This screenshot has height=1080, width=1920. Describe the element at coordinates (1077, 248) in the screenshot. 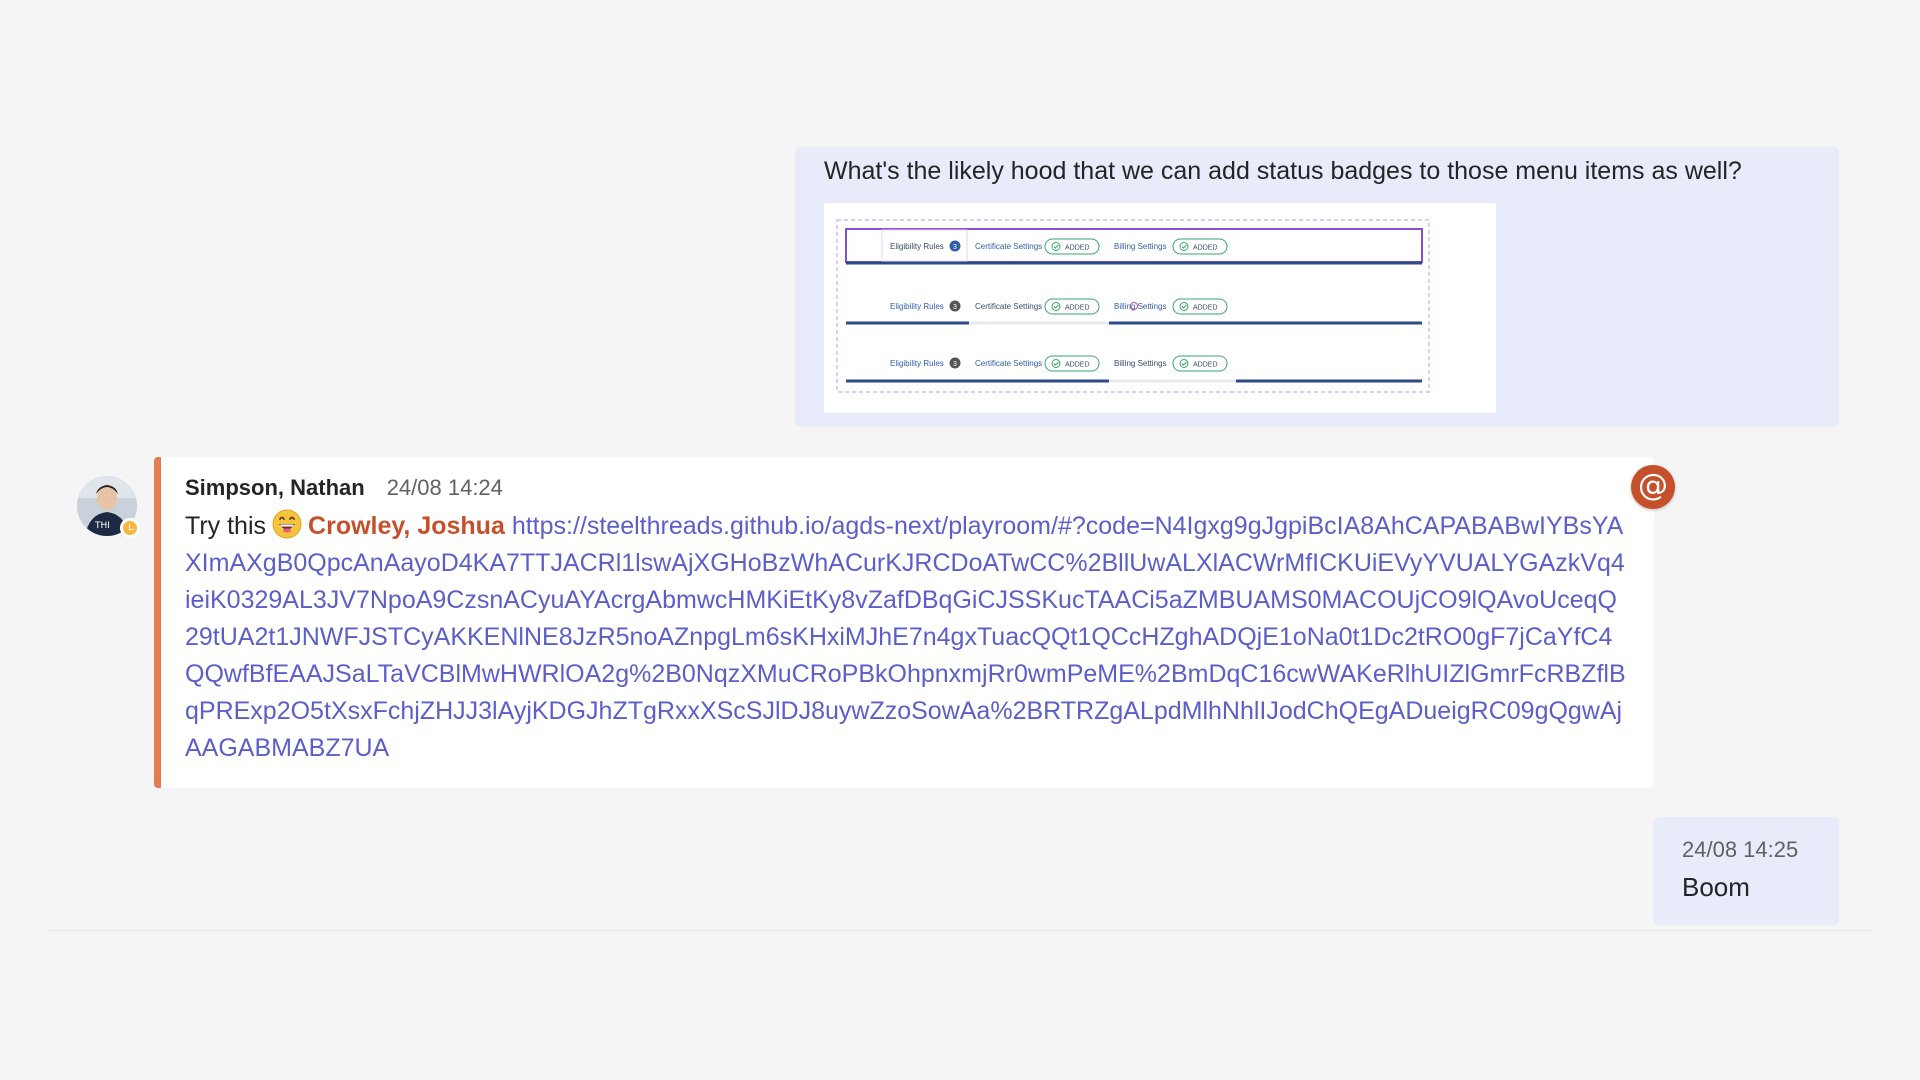

I see `row1-tab2-status: ADDED` at that location.